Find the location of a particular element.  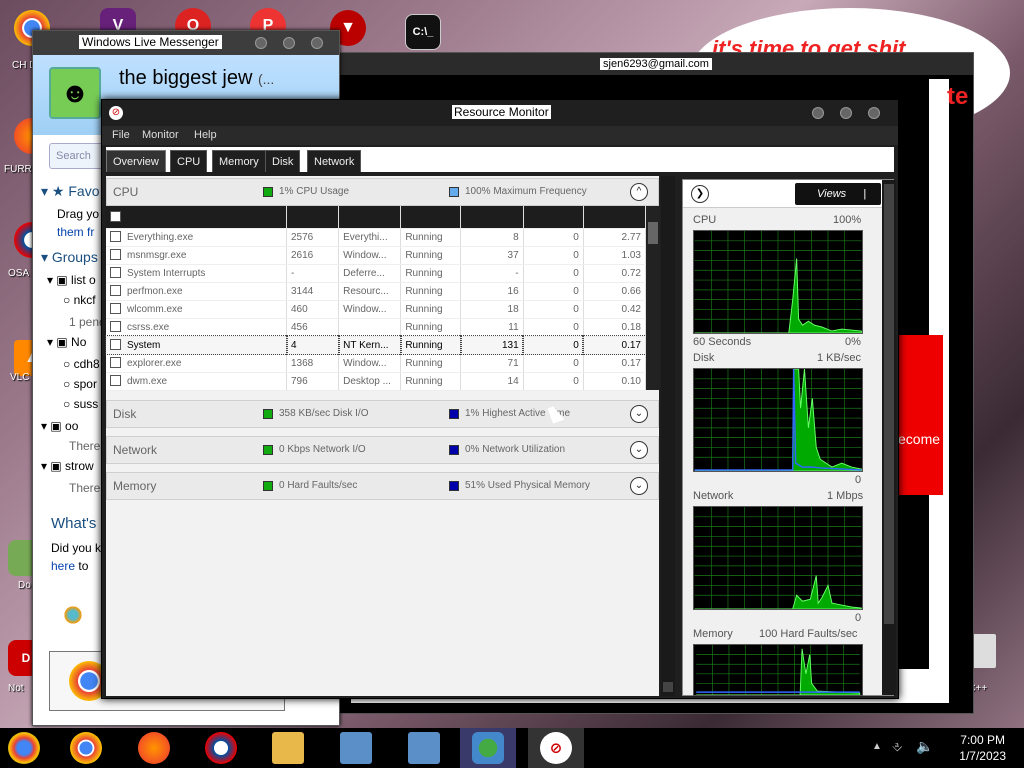

network-graph is located at coordinates (778, 558).